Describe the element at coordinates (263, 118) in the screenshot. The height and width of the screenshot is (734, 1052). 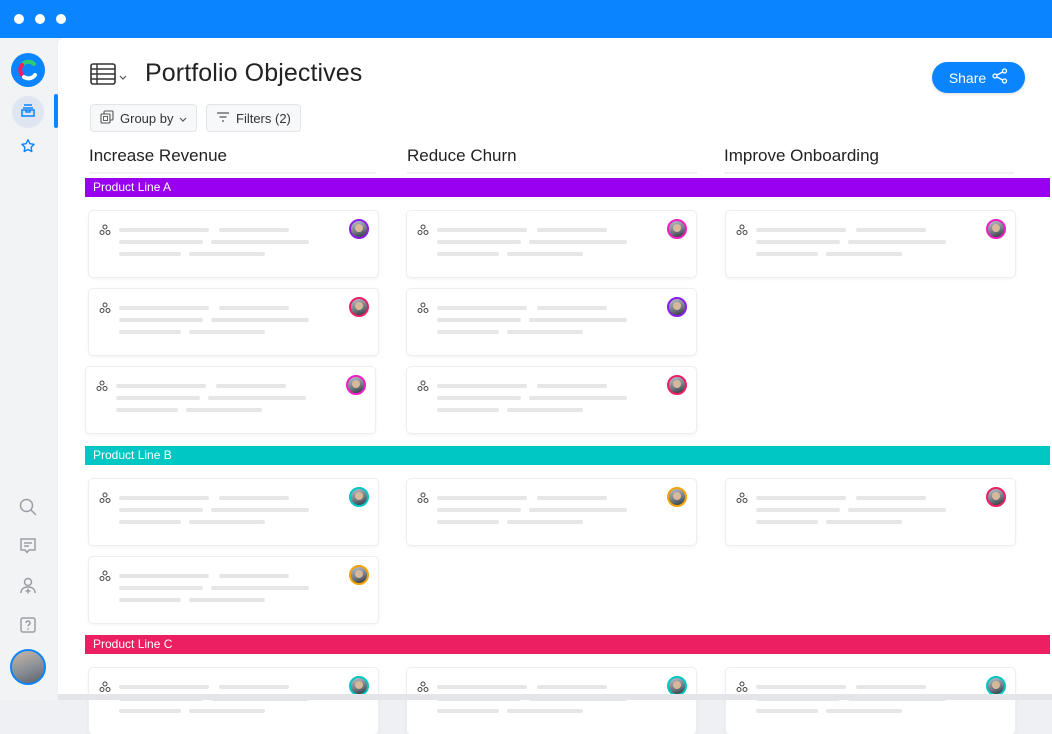
I see `filters-label: Filters (2)` at that location.